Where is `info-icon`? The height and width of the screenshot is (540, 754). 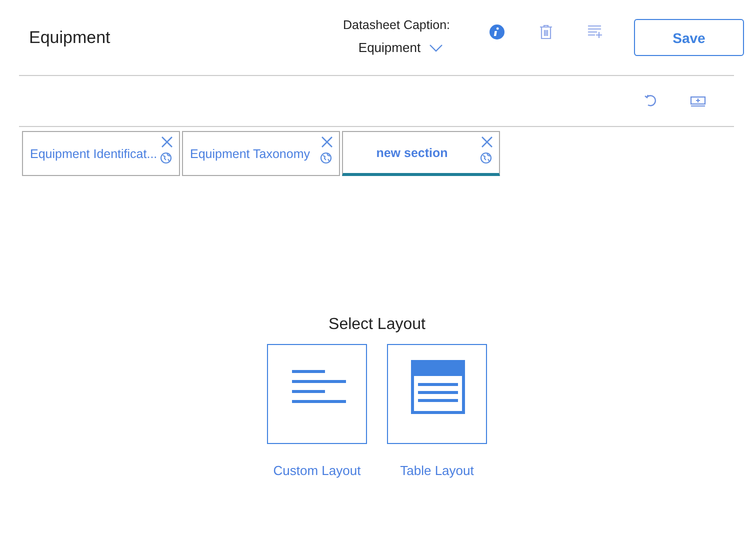
info-icon is located at coordinates (497, 32).